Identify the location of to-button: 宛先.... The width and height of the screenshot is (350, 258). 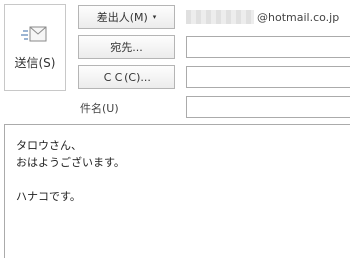
(126, 47).